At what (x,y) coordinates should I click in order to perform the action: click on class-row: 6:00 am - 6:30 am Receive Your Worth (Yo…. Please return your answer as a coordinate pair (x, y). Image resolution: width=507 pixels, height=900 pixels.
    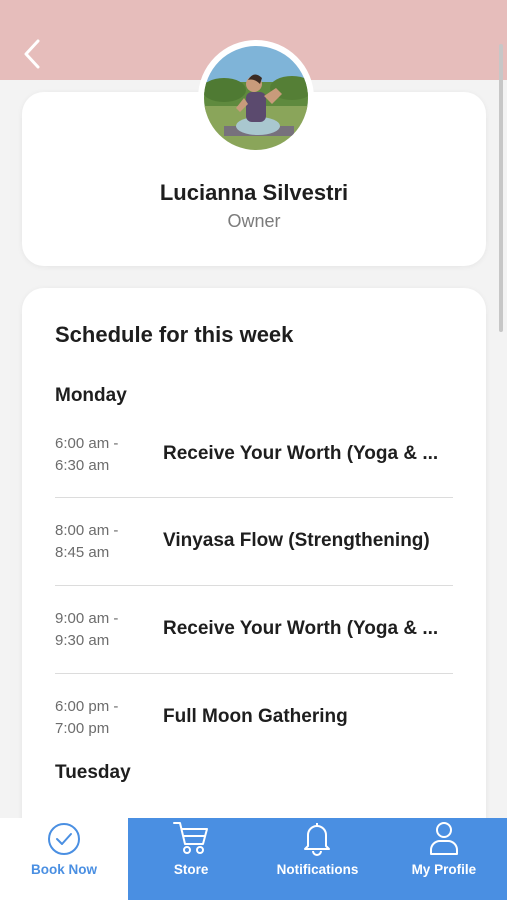
    Looking at the image, I should click on (254, 477).